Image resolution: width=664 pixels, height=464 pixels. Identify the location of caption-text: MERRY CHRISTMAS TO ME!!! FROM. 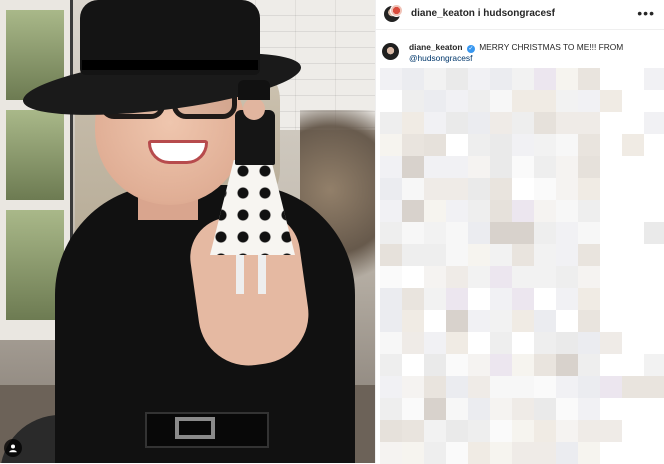
(551, 47).